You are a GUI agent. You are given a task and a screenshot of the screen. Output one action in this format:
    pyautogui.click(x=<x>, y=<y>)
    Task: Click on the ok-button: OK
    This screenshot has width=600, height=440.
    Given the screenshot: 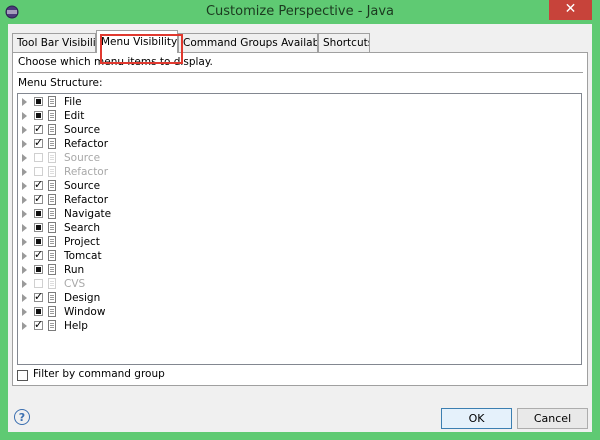 What is the action you would take?
    pyautogui.click(x=476, y=418)
    